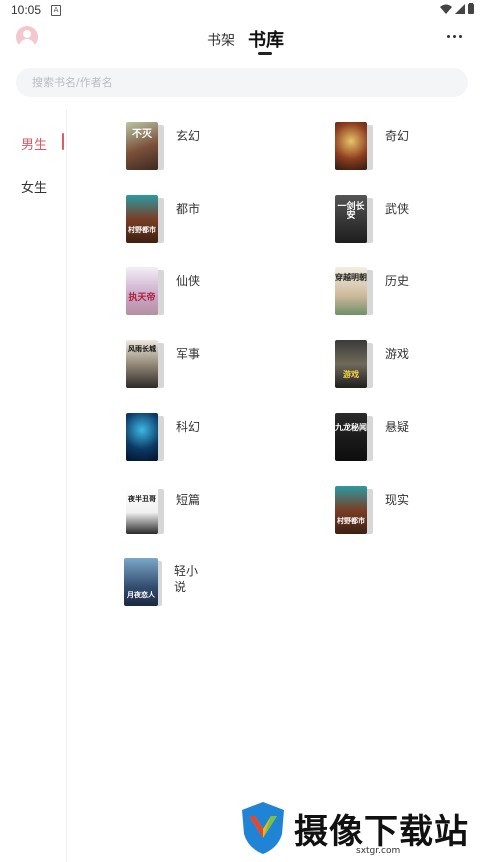 This screenshot has width=484, height=862. Describe the element at coordinates (397, 427) in the screenshot. I see `category-label: 悬疑` at that location.